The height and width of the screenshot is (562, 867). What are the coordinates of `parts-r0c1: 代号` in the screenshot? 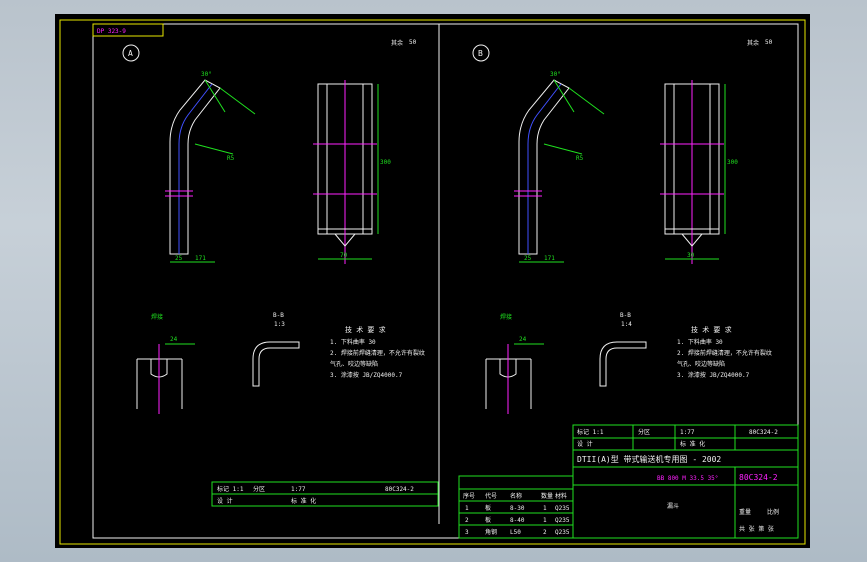 It's located at (491, 496).